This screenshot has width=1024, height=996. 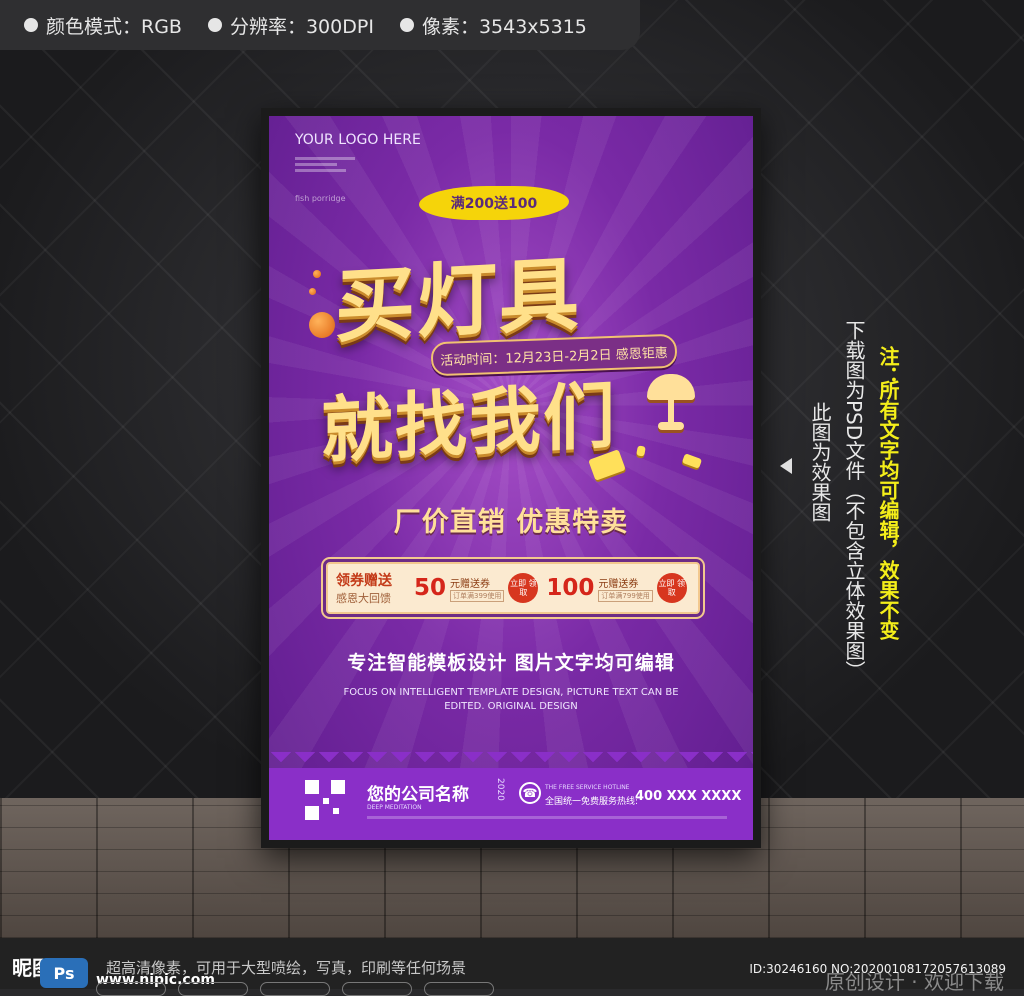 What do you see at coordinates (511, 663) in the screenshot?
I see `tagline: 专注智能模板设计 图片文字均可编辑` at bounding box center [511, 663].